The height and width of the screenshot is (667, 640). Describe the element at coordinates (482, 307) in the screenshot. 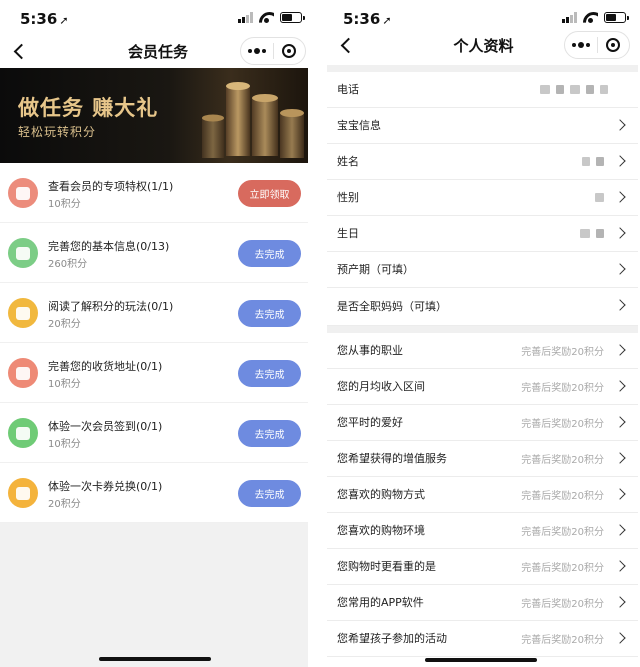

I see `profile-row: 是否全职妈妈（可填）` at that location.